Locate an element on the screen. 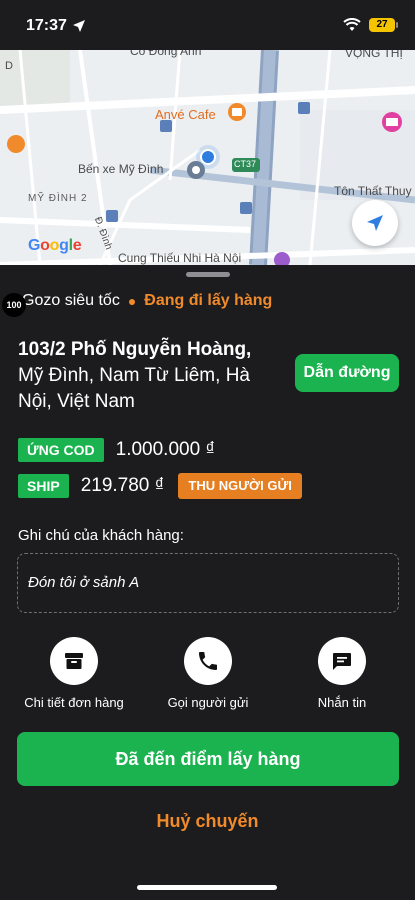 The height and width of the screenshot is (900, 415). archive-box-icon is located at coordinates (74, 661).